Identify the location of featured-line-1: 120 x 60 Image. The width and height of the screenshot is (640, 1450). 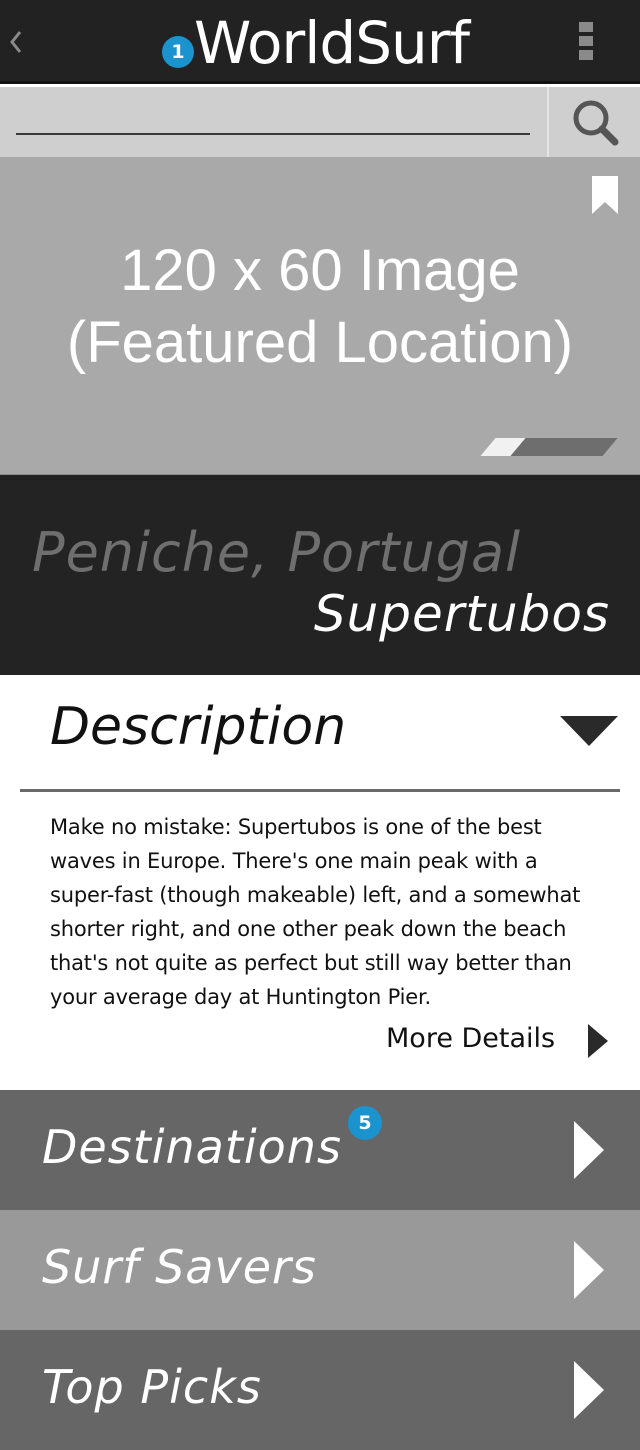
(320, 270).